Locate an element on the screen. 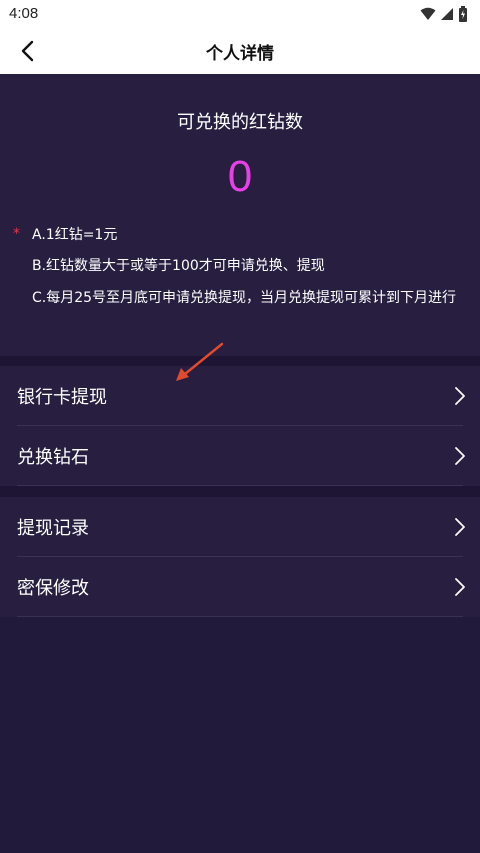 This screenshot has width=480, height=853. menu-item-label: 银行卡提现 is located at coordinates (62, 397).